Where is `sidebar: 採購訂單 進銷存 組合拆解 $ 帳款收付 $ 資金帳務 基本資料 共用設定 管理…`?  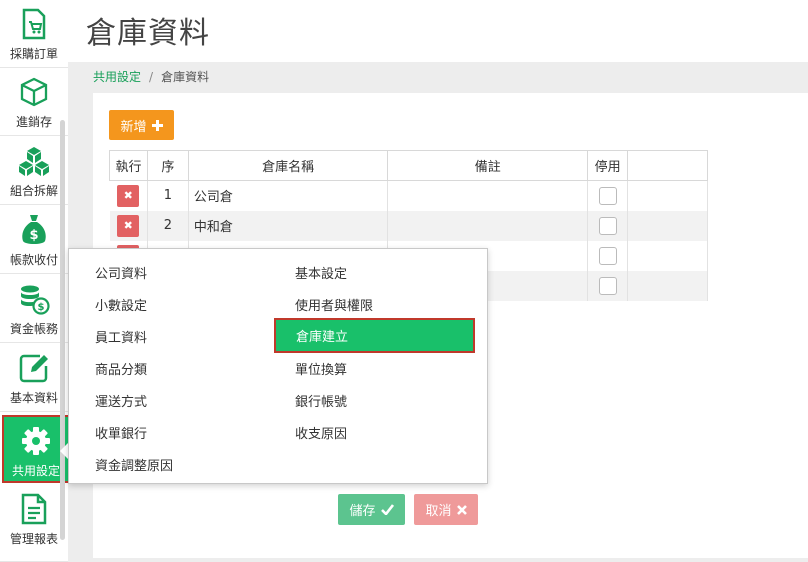 sidebar: 採購訂單 進銷存 組合拆解 $ 帳款收付 $ 資金帳務 基本資料 共用設定 管理… is located at coordinates (35, 281).